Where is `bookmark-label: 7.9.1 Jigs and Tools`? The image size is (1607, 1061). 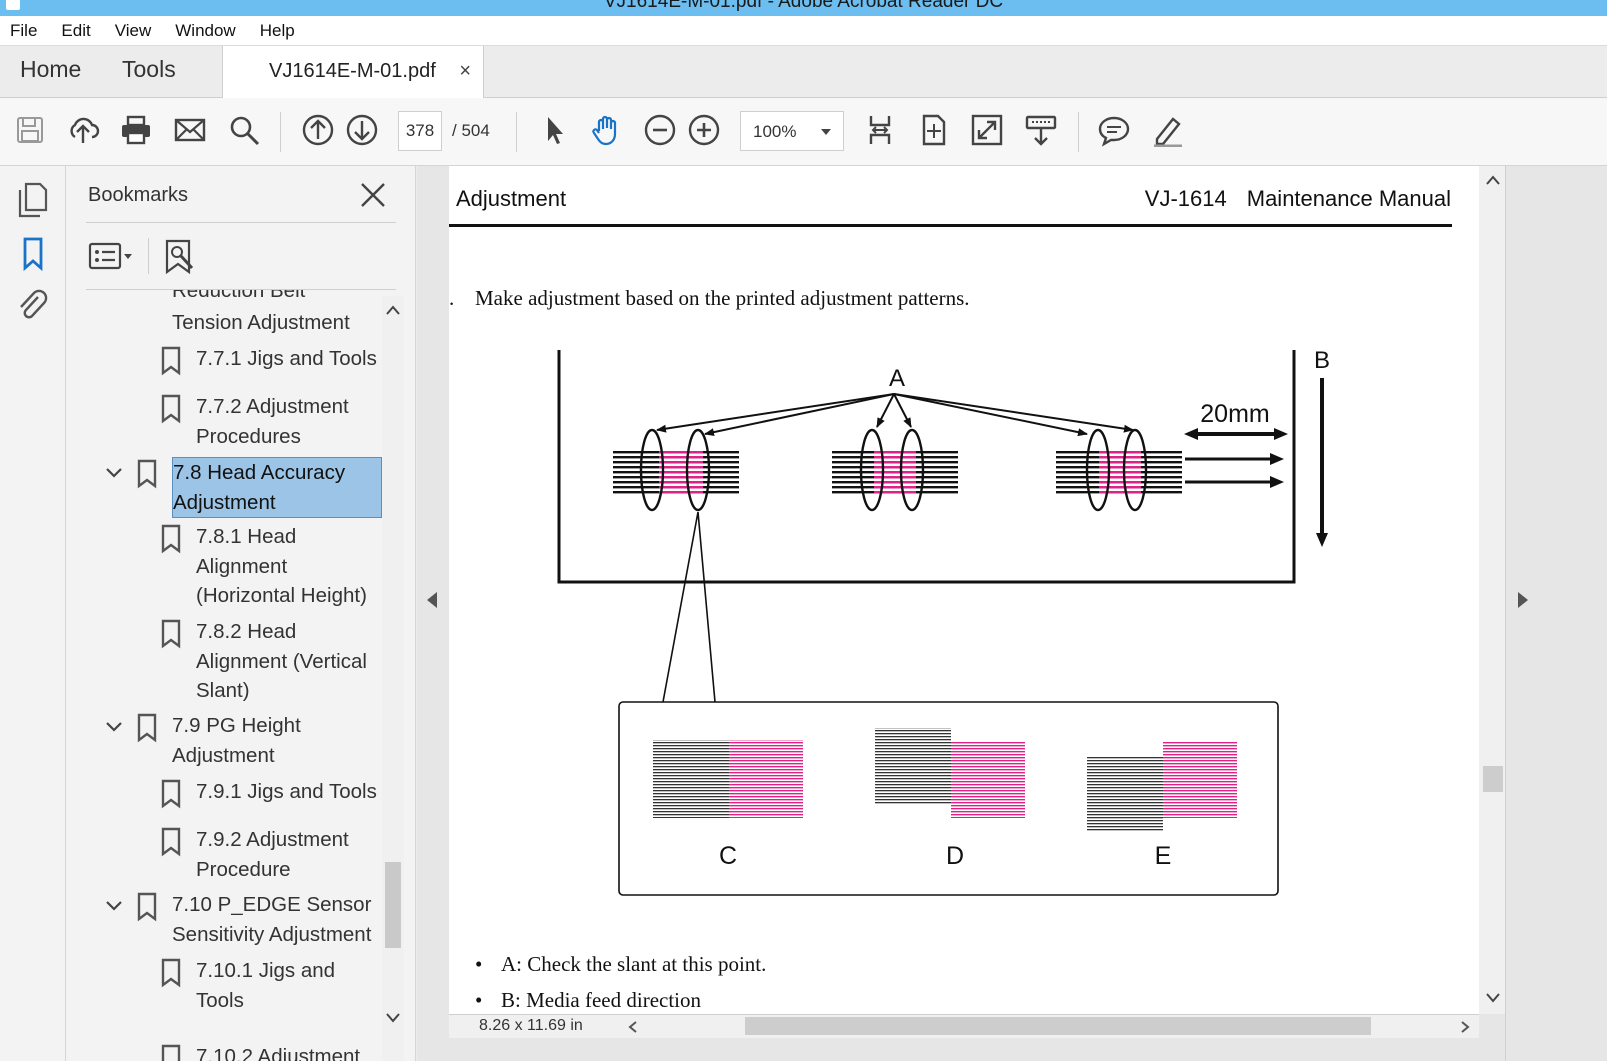
bookmark-label: 7.9.1 Jigs and Tools is located at coordinates (286, 791).